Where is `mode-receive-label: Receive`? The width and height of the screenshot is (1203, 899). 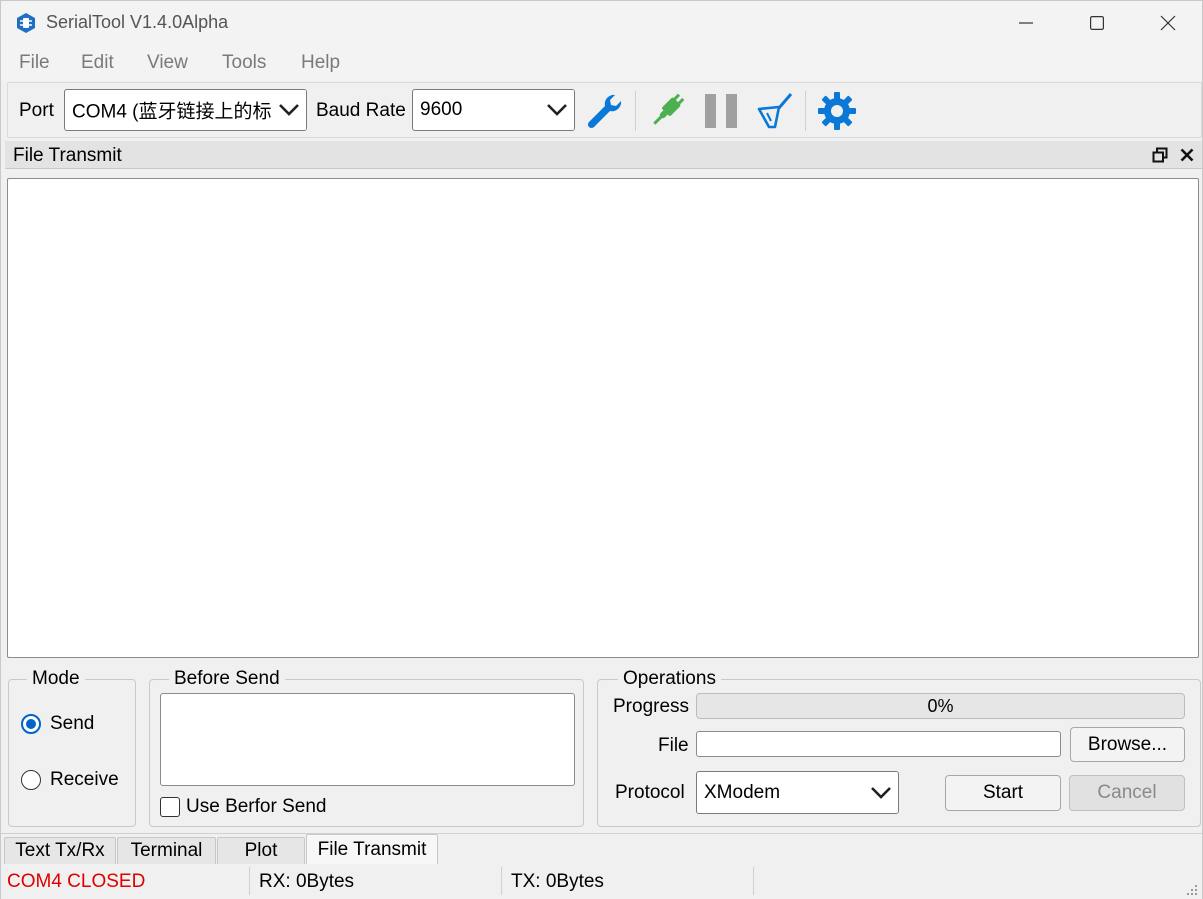 mode-receive-label: Receive is located at coordinates (84, 779).